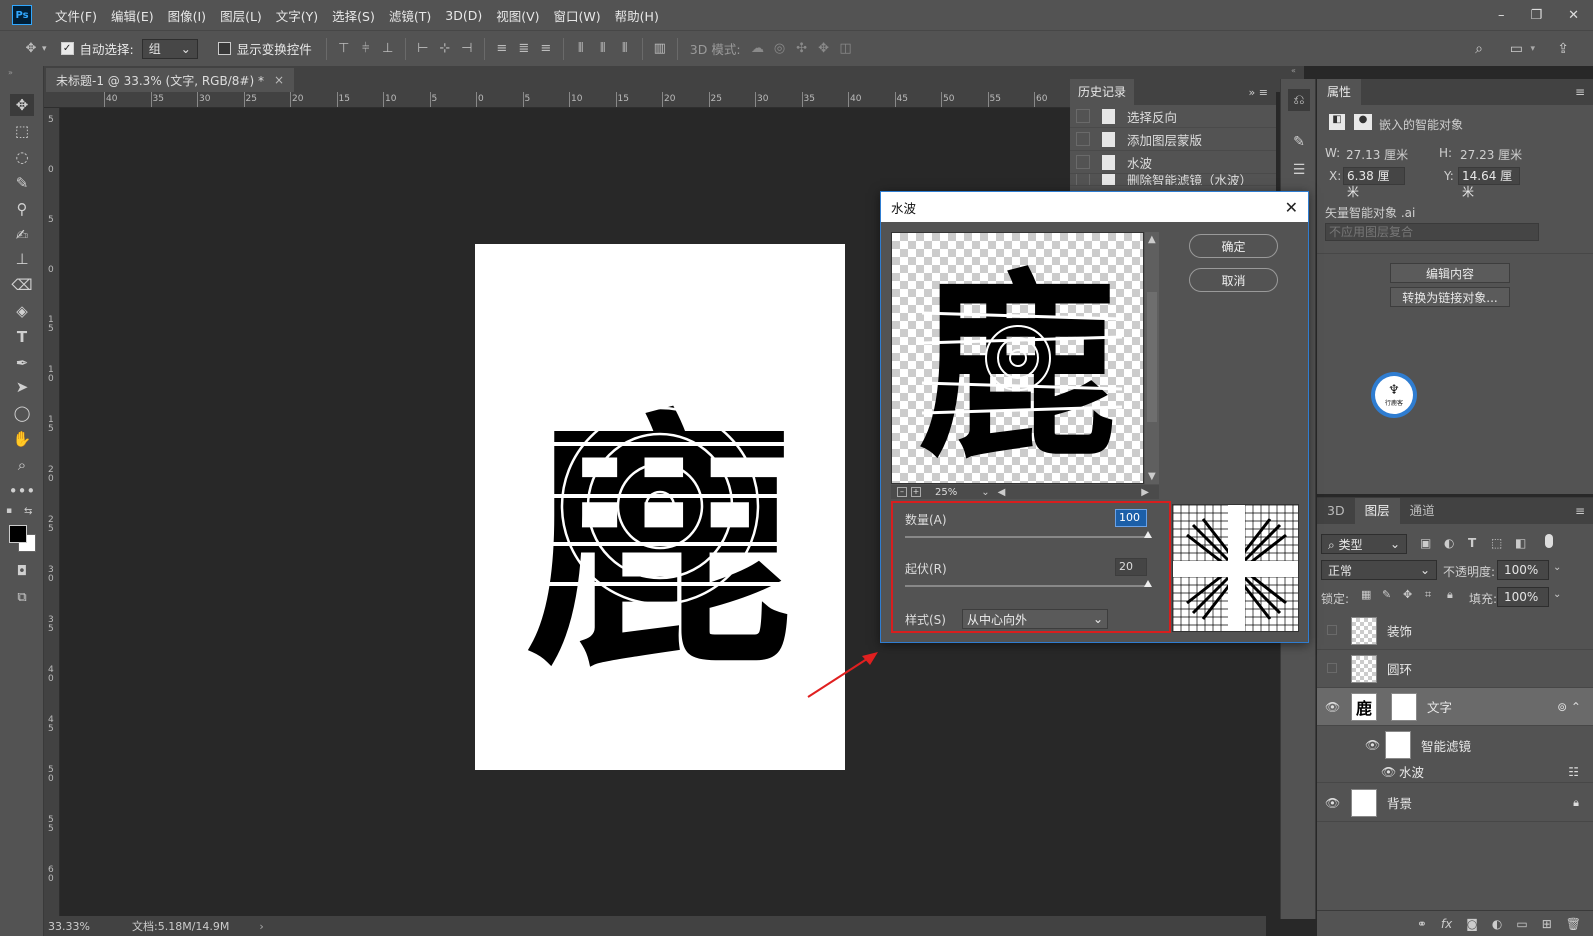 This screenshot has width=1593, height=936. I want to click on lock-transparency-icon: ▦, so click(1366, 594).